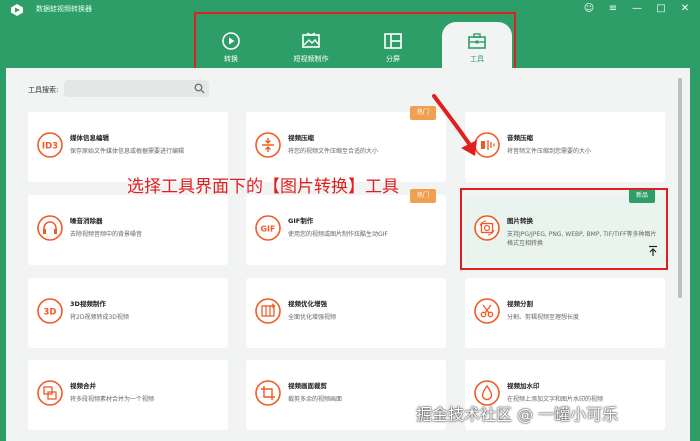 The width and height of the screenshot is (700, 441). What do you see at coordinates (393, 41) in the screenshot?
I see `split-screen-icon` at bounding box center [393, 41].